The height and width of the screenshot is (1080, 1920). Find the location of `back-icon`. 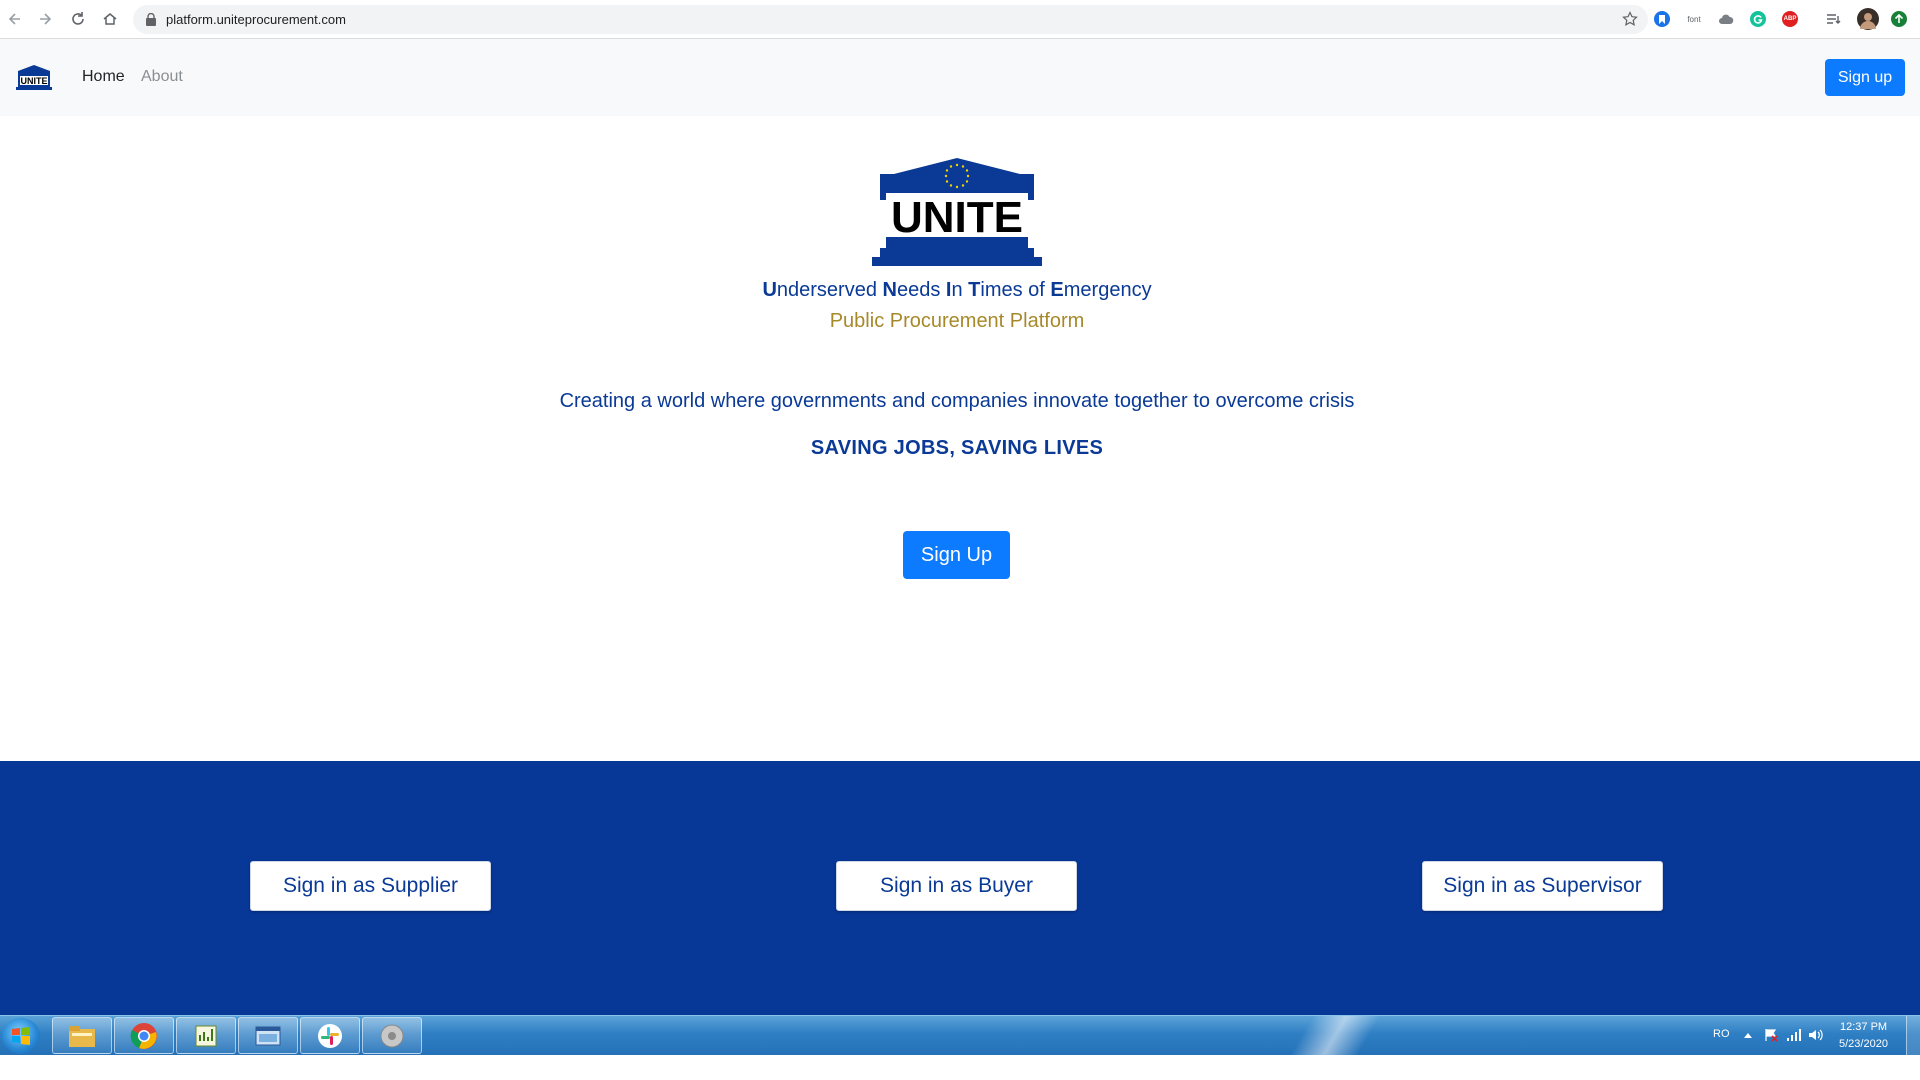

back-icon is located at coordinates (15, 19).